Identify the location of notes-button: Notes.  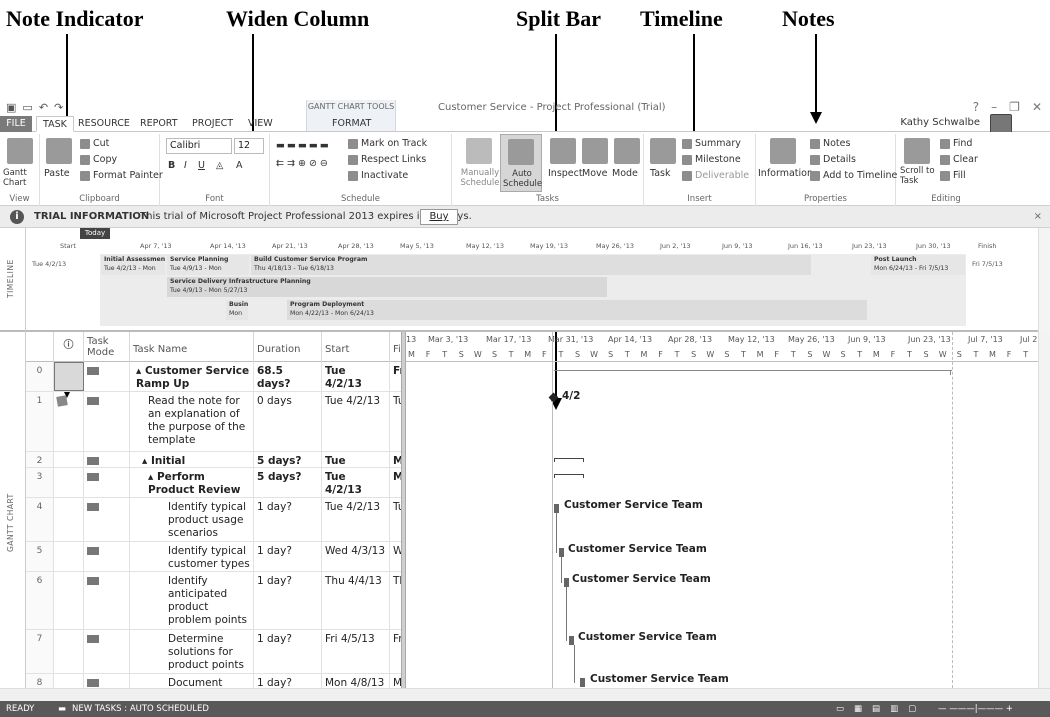
(830, 143).